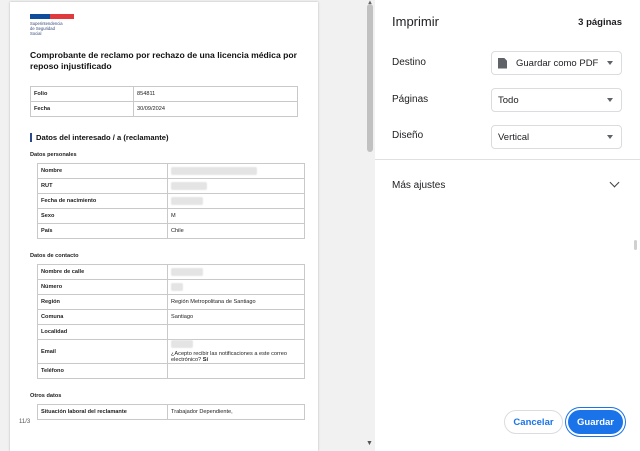 Image resolution: width=640 pixels, height=451 pixels. I want to click on summary-table: Folio 854811 Fecha 30/09/2024, so click(164, 101).